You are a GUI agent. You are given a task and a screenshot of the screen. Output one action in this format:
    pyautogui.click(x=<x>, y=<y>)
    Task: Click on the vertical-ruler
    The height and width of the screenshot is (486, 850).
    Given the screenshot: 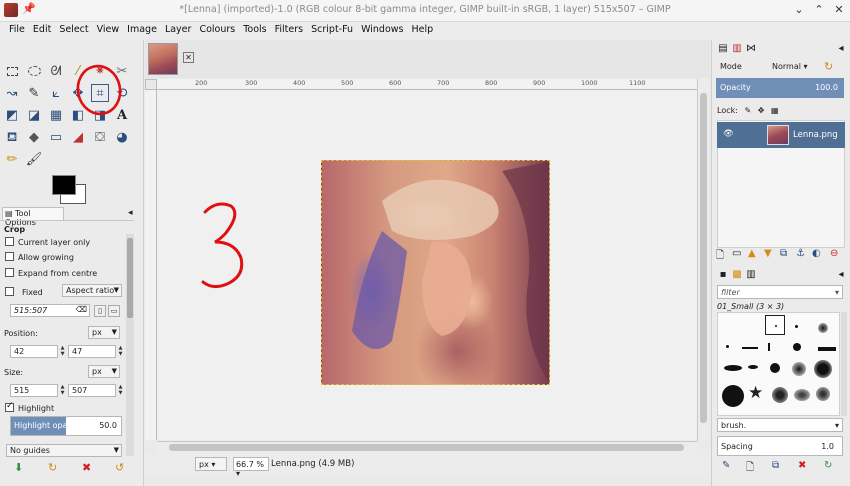 What is the action you would take?
    pyautogui.click(x=151, y=265)
    